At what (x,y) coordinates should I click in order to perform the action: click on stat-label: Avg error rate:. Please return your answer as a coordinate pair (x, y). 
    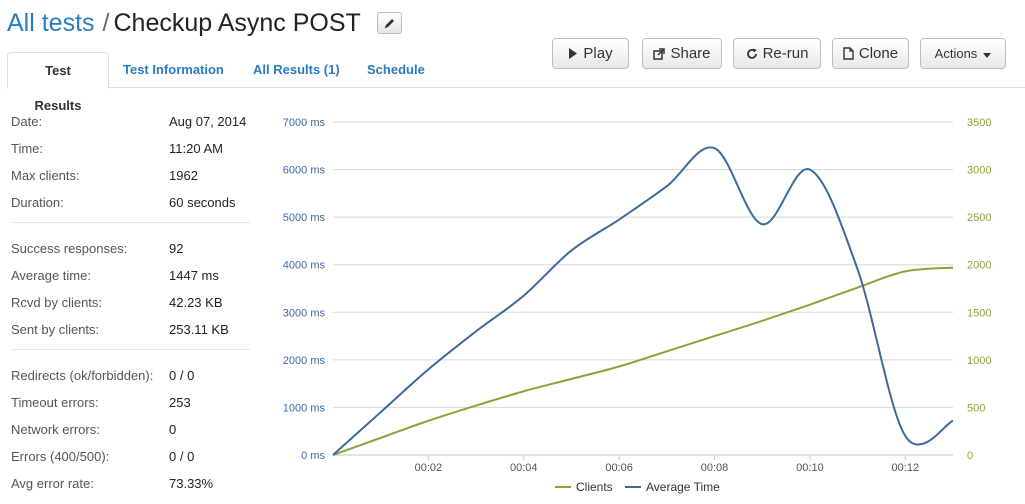
    Looking at the image, I should click on (52, 483).